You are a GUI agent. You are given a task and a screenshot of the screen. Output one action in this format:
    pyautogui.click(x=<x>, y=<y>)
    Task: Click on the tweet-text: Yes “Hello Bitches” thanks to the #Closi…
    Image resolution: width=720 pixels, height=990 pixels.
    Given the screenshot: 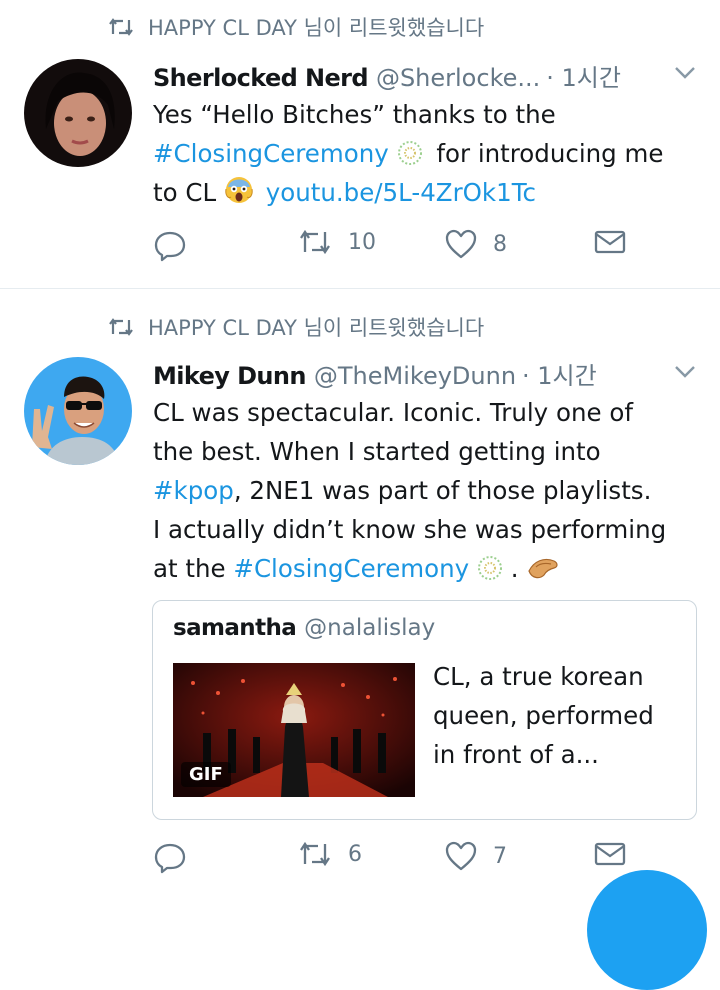 What is the action you would take?
    pyautogui.click(x=428, y=153)
    